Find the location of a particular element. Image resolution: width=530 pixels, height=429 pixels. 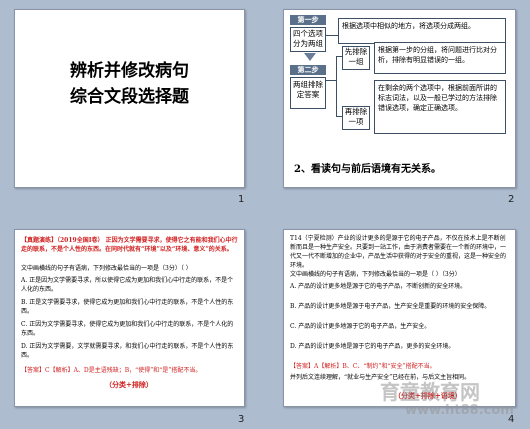

slide1-title: 辨析并修改病句 综合文段选择题 is located at coordinates (129, 84).